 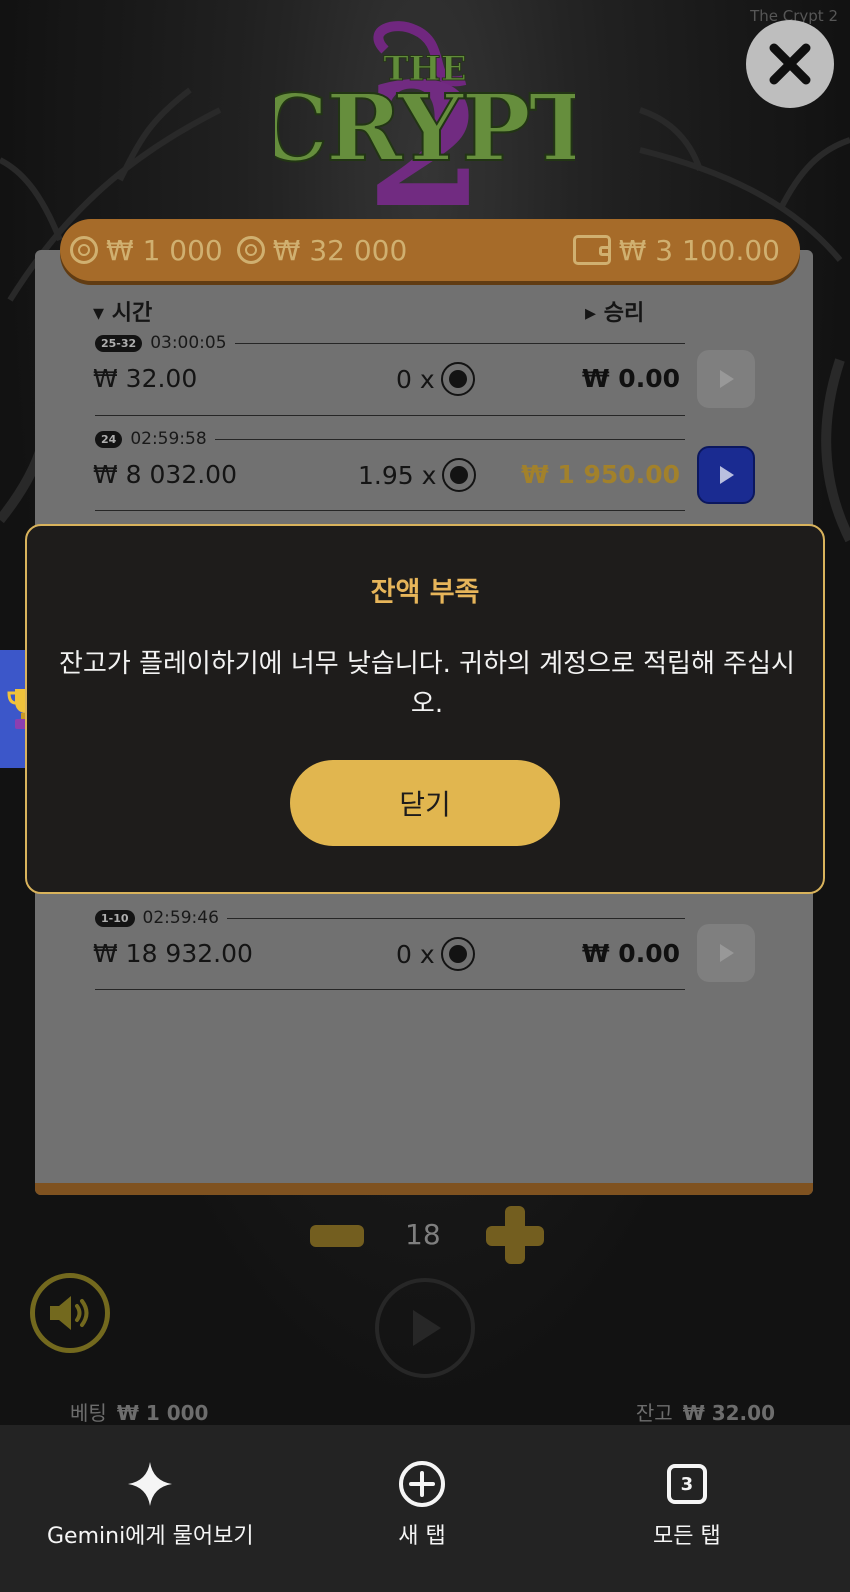 What do you see at coordinates (687, 1505) in the screenshot?
I see `all-tabs-button: 3 모든 탭` at bounding box center [687, 1505].